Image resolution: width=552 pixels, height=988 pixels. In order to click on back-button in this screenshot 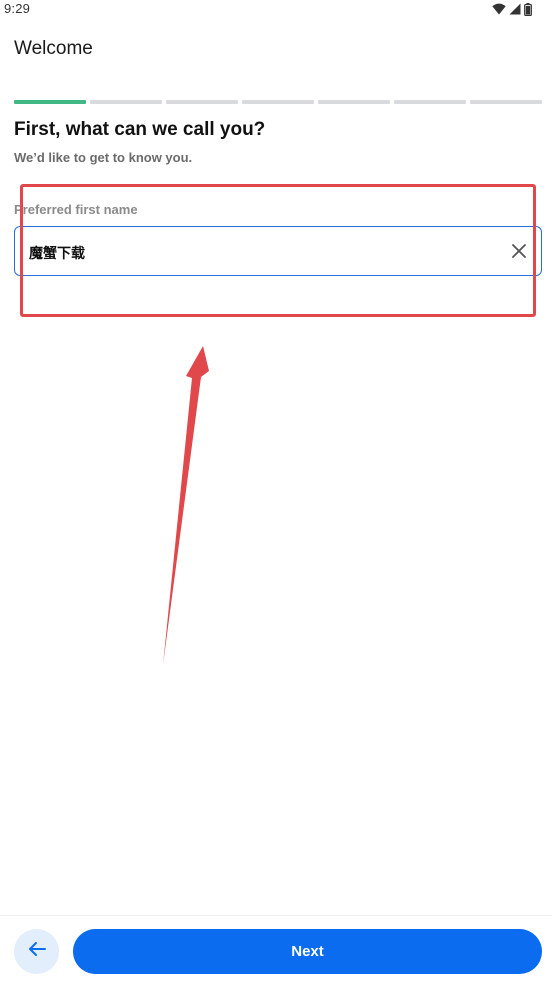, I will do `click(36, 951)`.